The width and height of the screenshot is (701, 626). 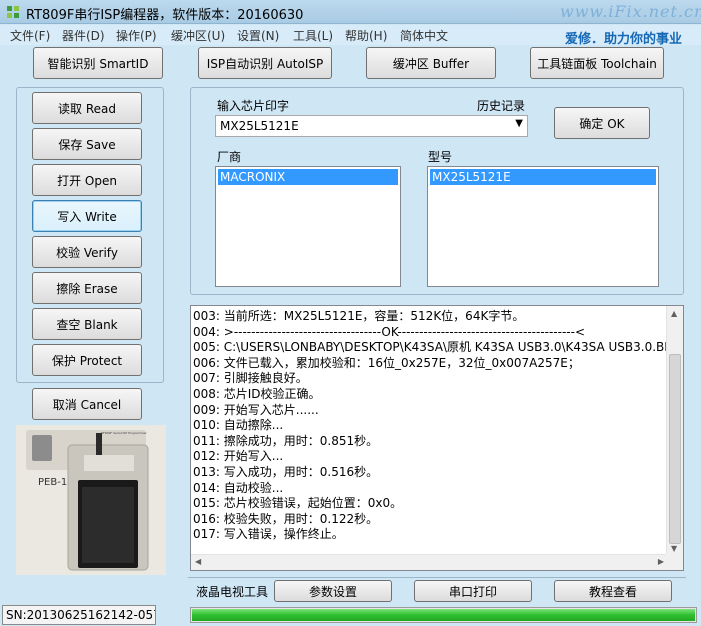 I want to click on write-button: 写入 Write, so click(x=87, y=216).